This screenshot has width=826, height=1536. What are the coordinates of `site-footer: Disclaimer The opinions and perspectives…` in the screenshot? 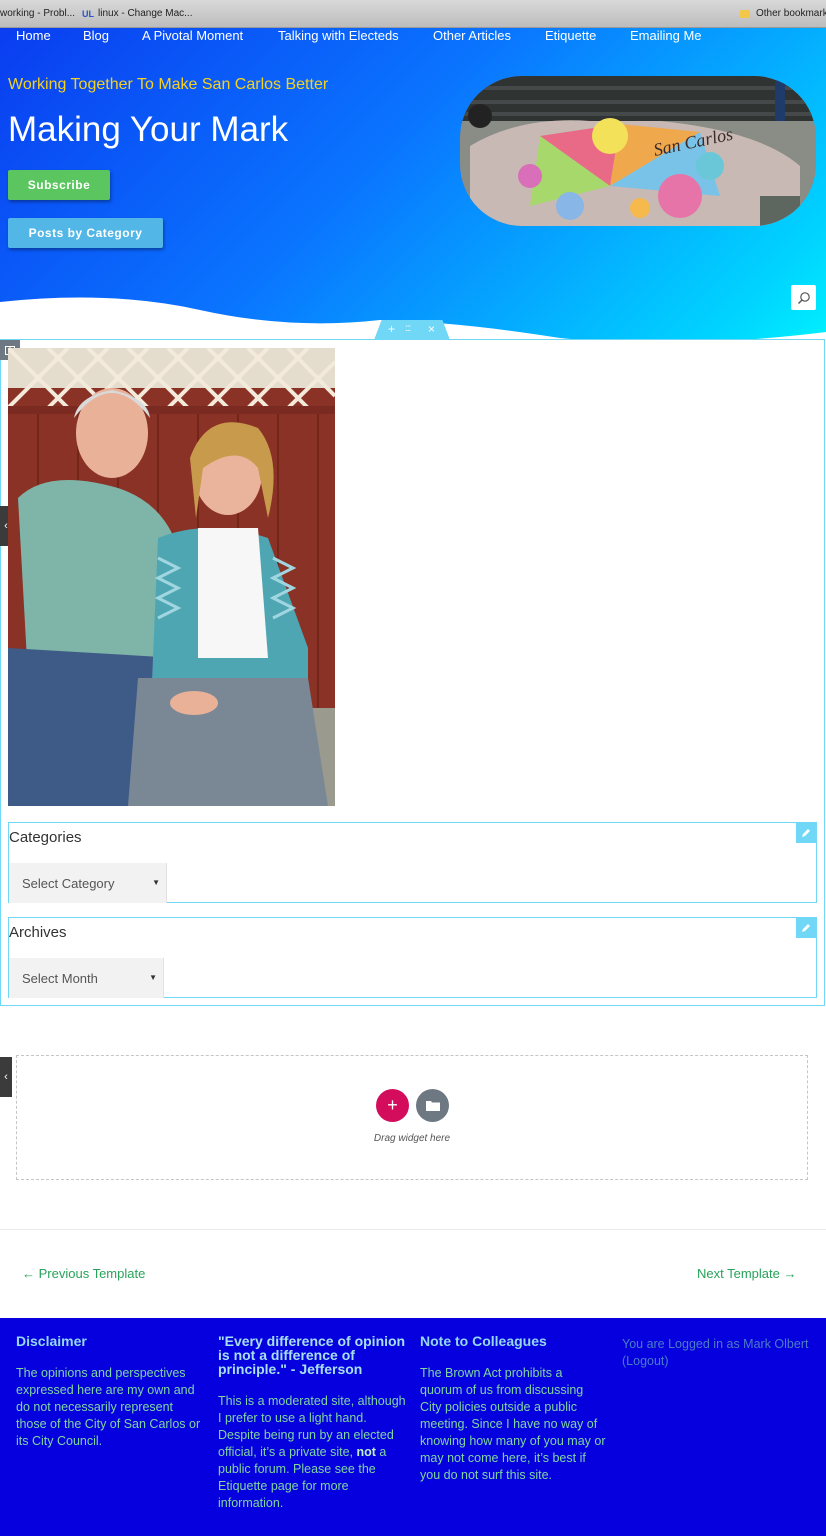 It's located at (413, 1427).